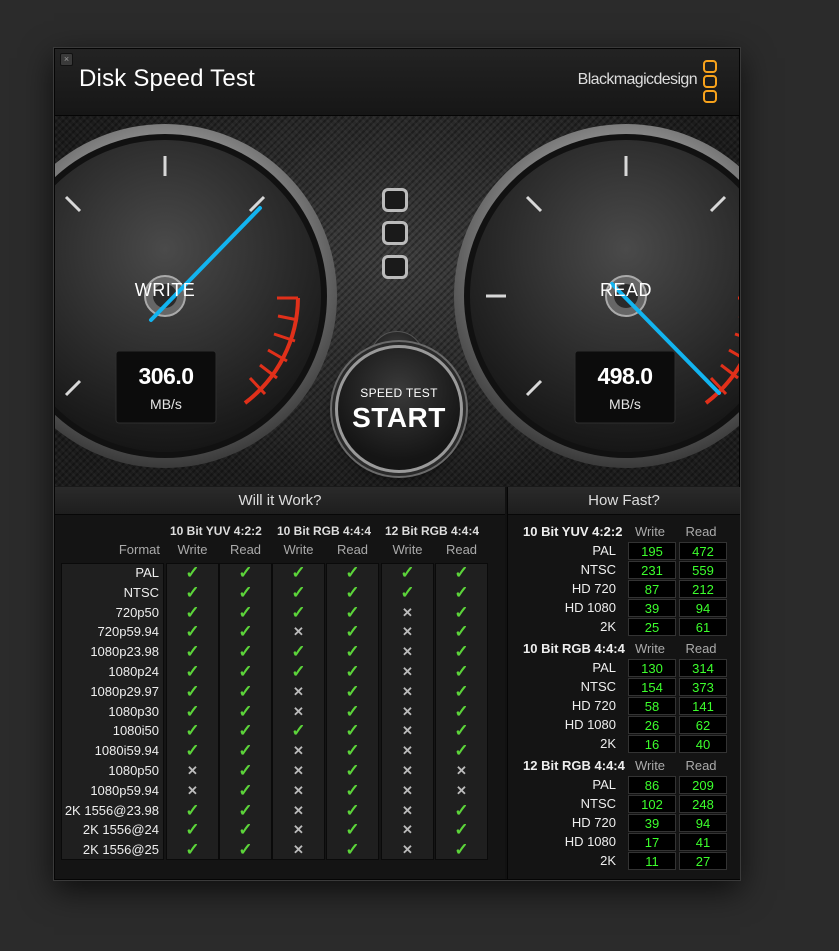  Describe the element at coordinates (703, 687) in the screenshot. I see `how-fast-read-value: 373` at that location.